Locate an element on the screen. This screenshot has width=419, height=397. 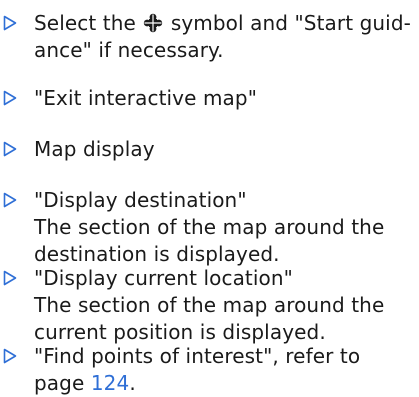
text-line: "Exit interactive map" is located at coordinates (146, 98).